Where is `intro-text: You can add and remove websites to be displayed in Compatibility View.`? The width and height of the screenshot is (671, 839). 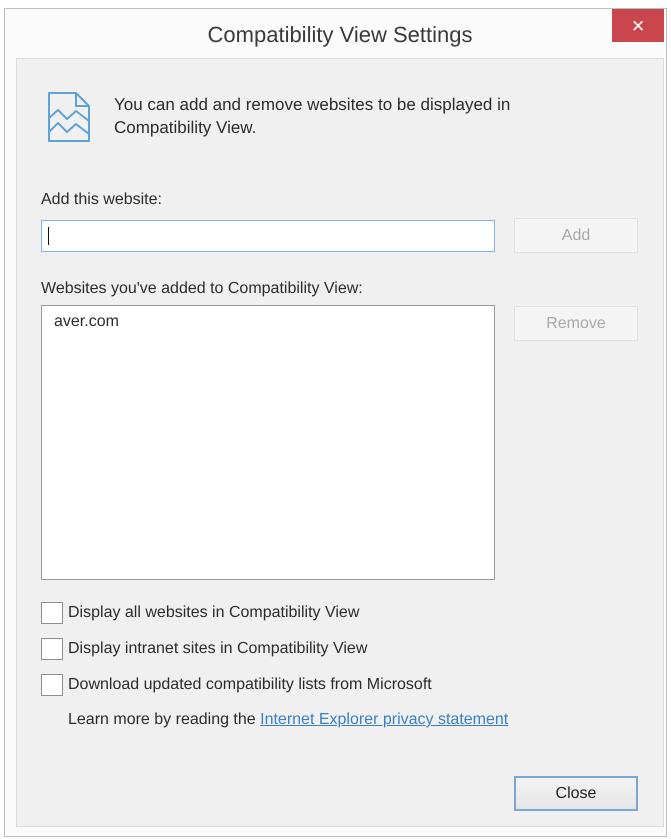
intro-text: You can add and remove websites to be displayed in Compatibility View. is located at coordinates (313, 116).